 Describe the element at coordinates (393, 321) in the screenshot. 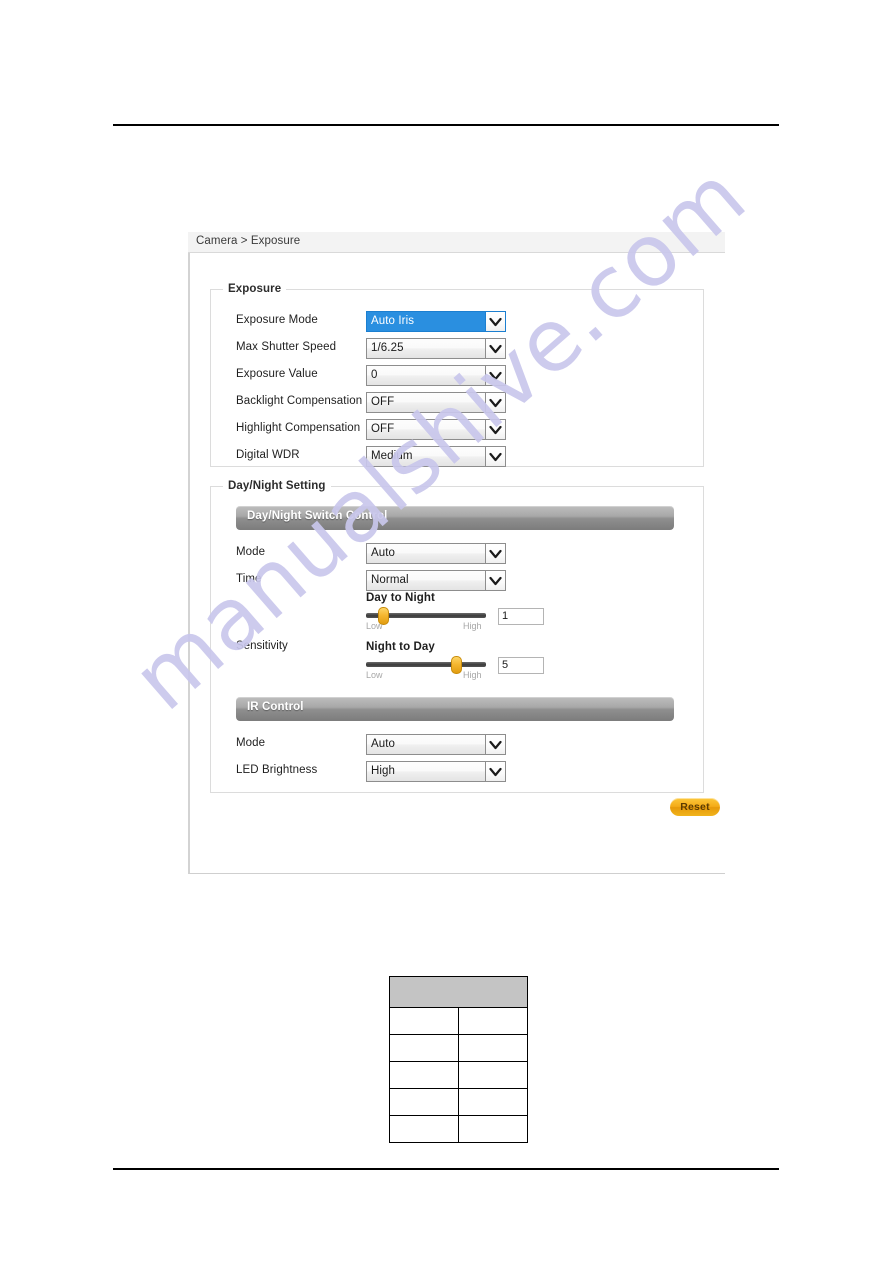

I see `select-exposure-mode-value: Auto Iris` at that location.